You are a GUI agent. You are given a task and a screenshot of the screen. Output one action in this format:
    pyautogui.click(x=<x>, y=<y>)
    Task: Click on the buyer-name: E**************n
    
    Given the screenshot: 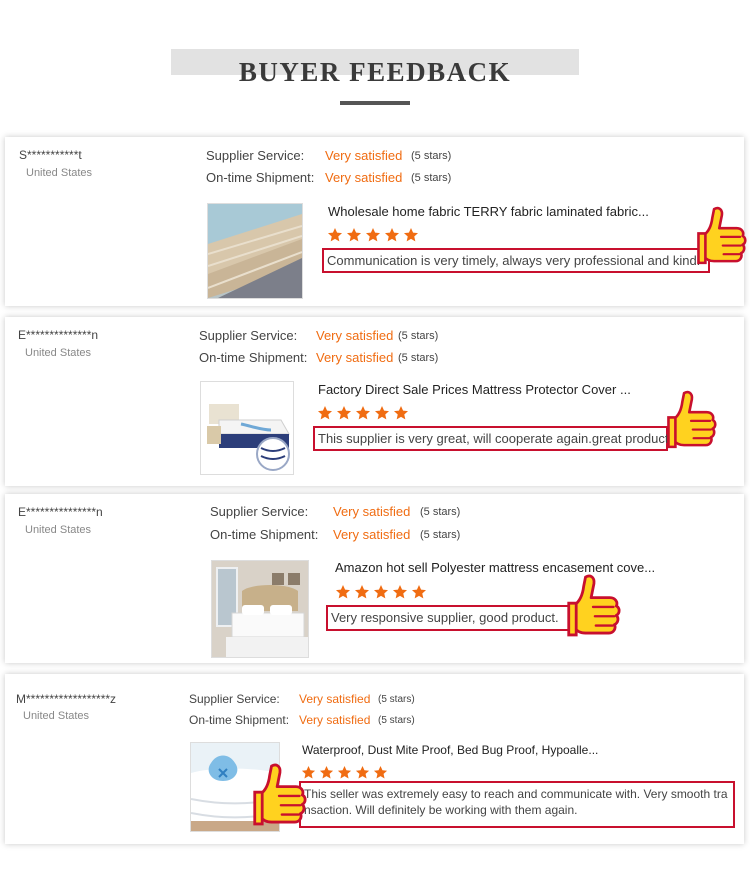 What is the action you would take?
    pyautogui.click(x=58, y=335)
    